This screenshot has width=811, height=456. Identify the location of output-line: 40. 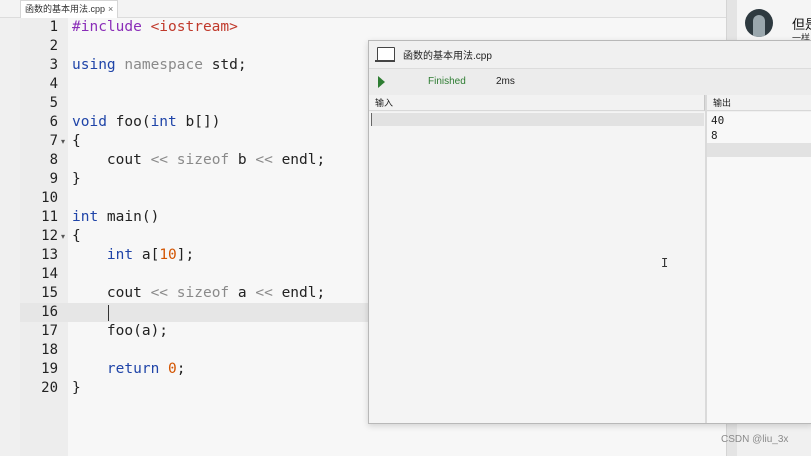
(718, 120).